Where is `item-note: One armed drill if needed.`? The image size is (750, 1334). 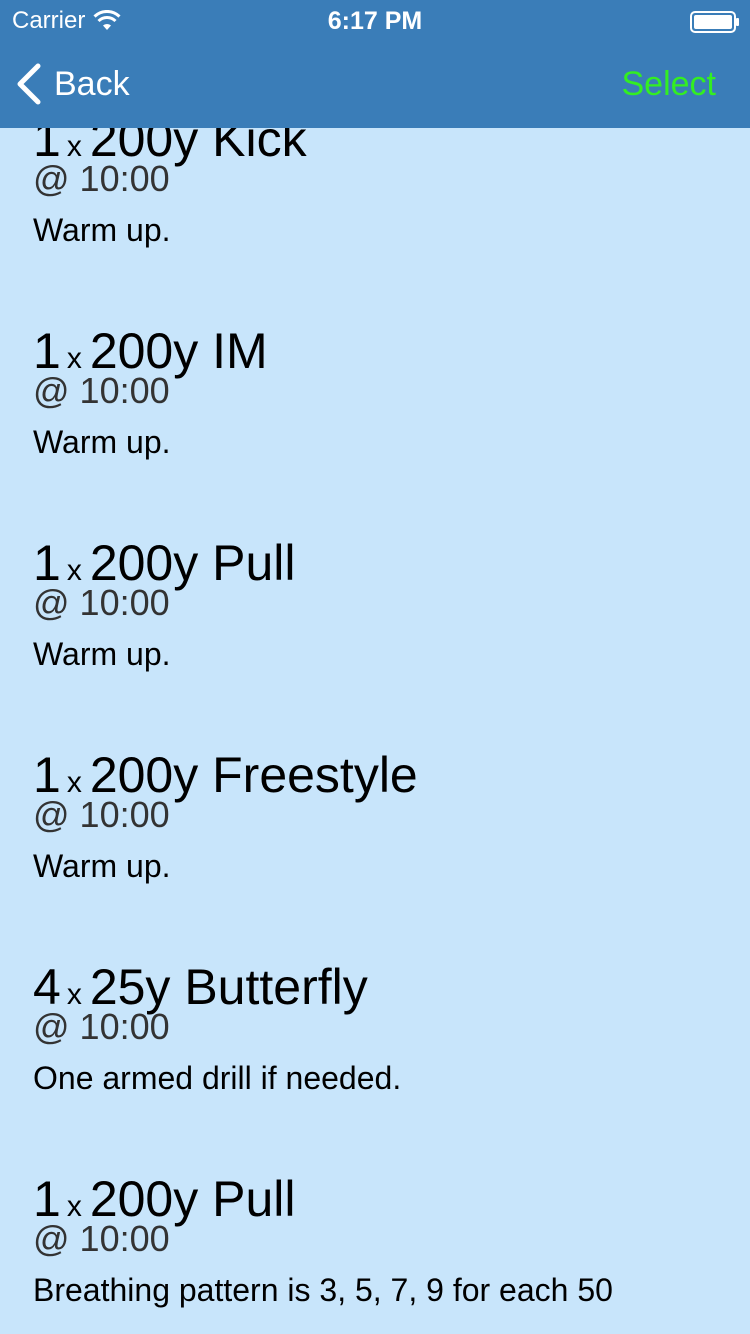 item-note: One armed drill if needed. is located at coordinates (217, 1078).